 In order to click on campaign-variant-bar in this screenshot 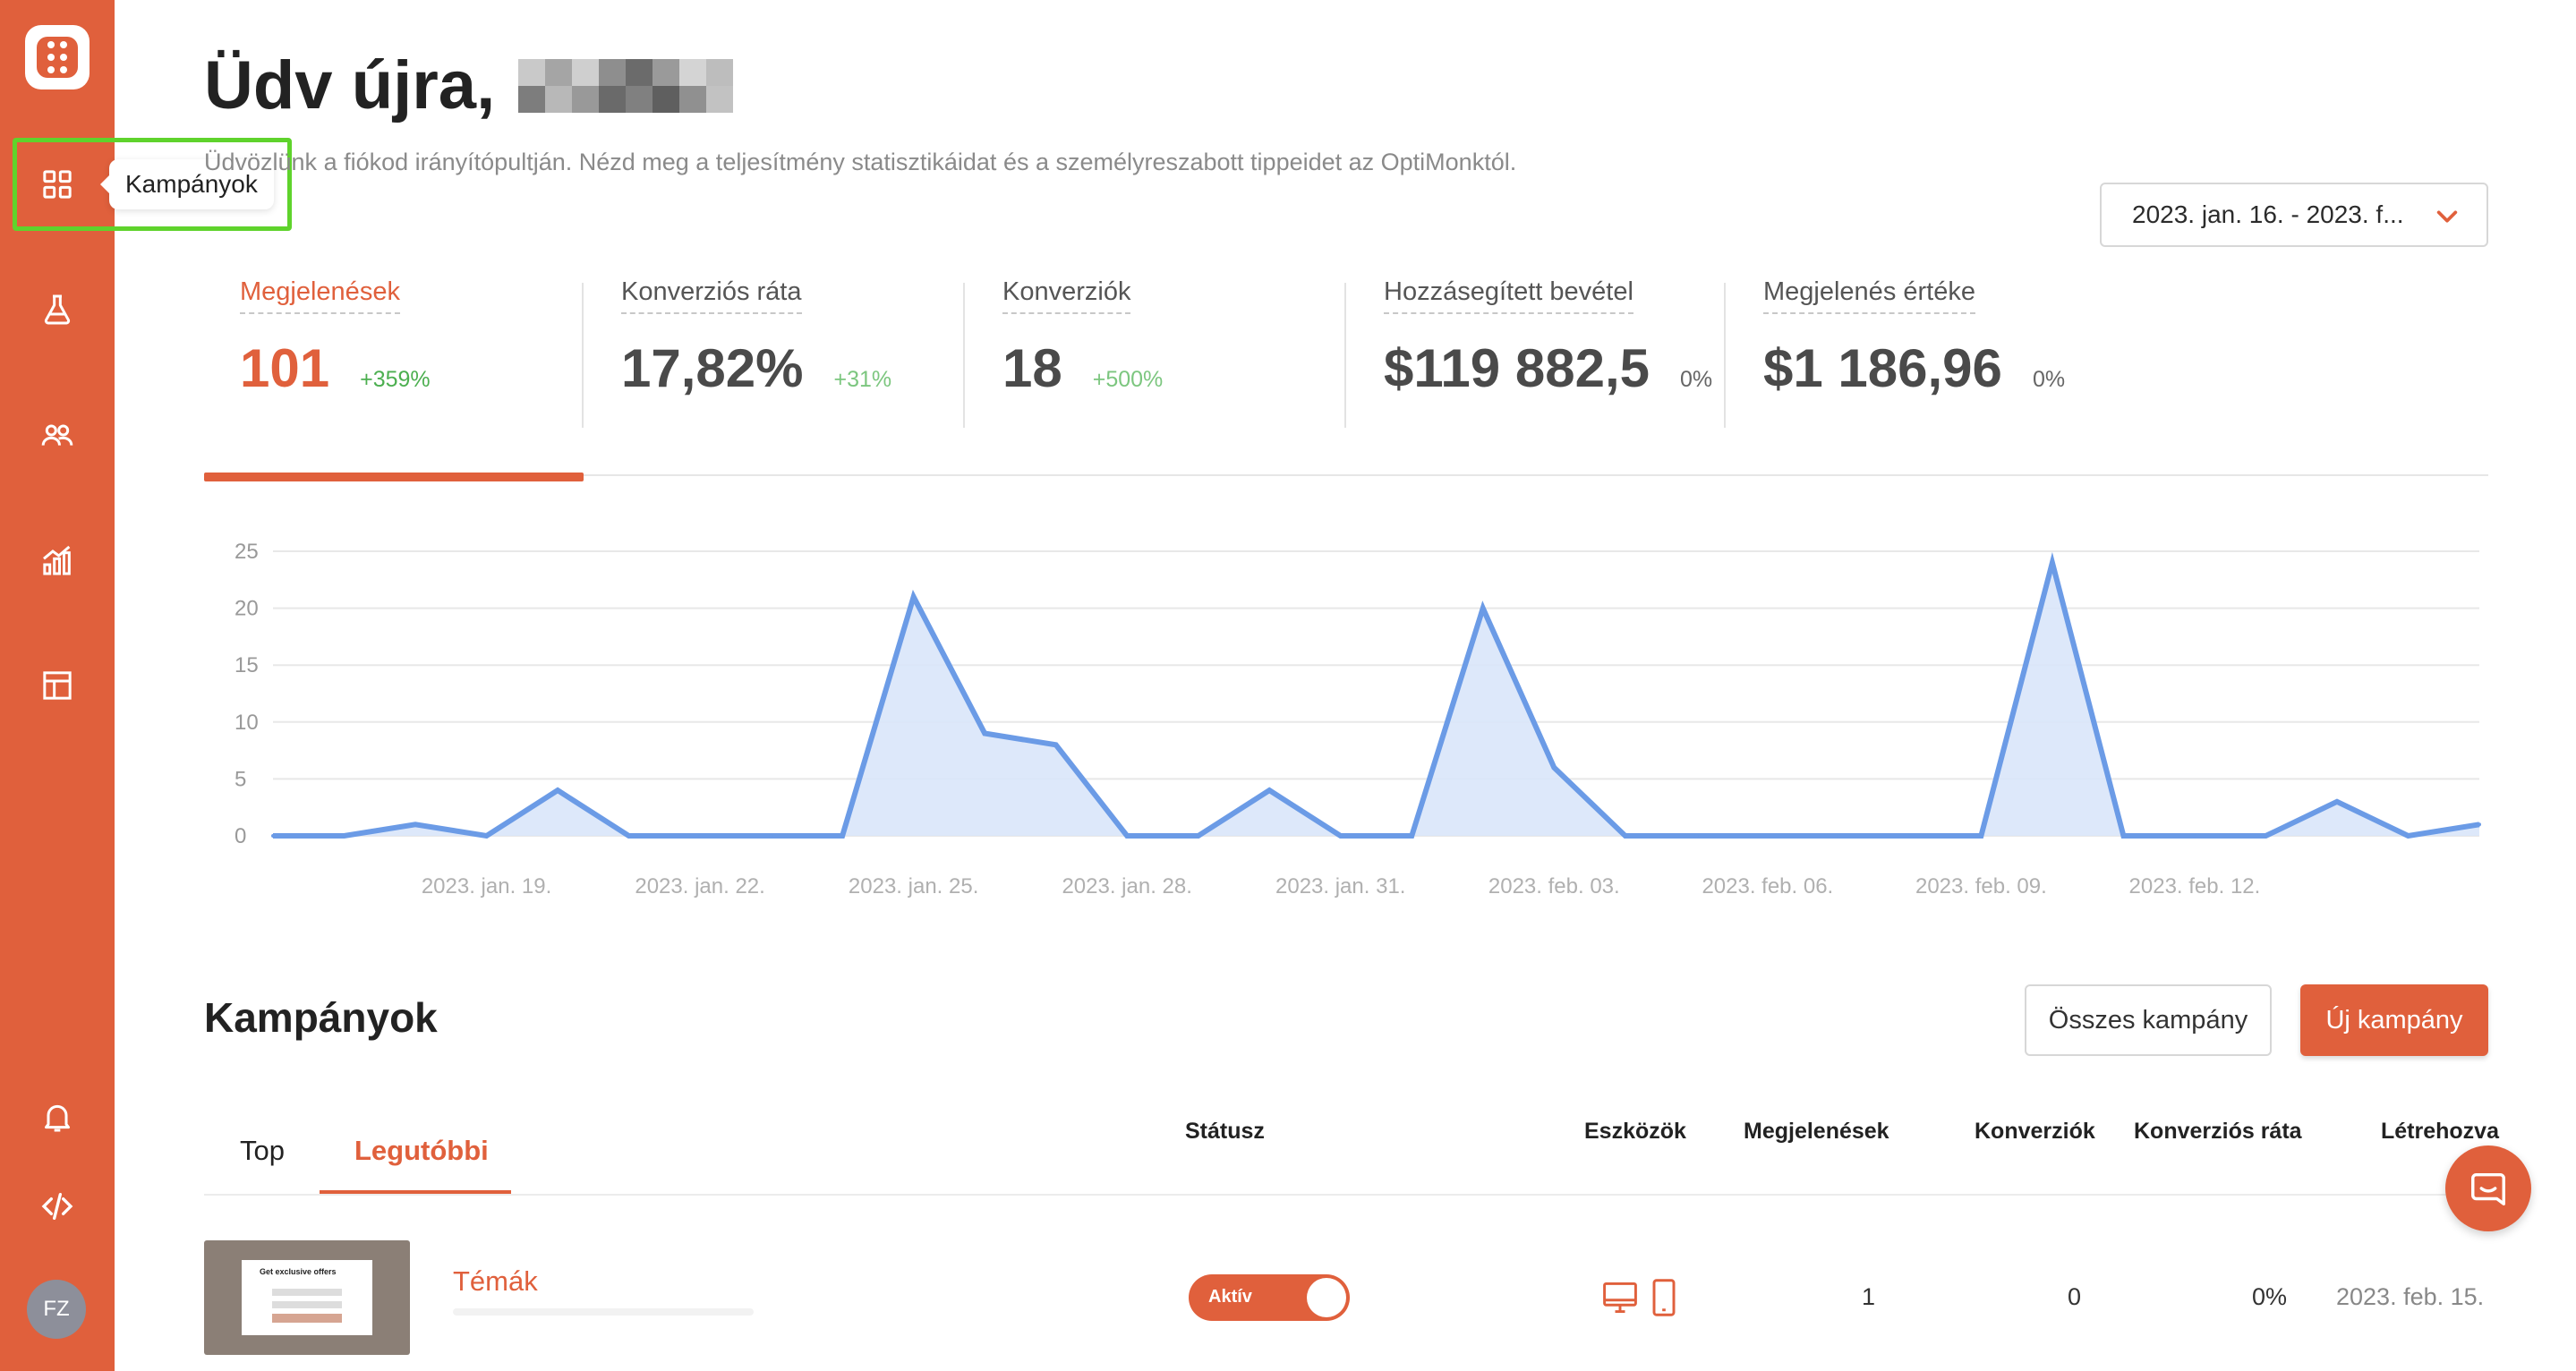, I will do `click(603, 1312)`.